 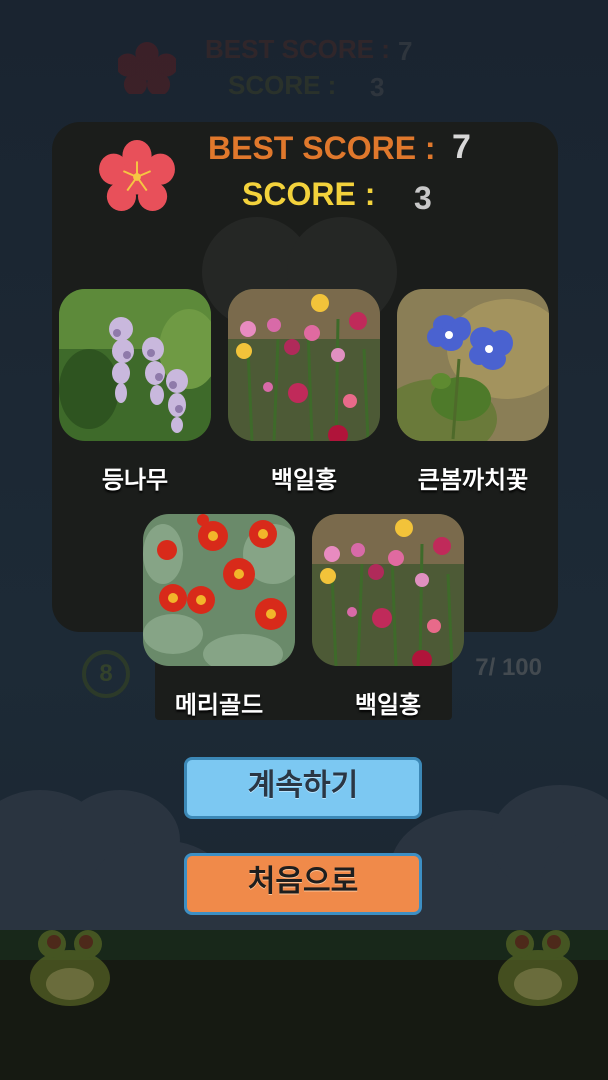 What do you see at coordinates (423, 198) in the screenshot?
I see `score-value: 3` at bounding box center [423, 198].